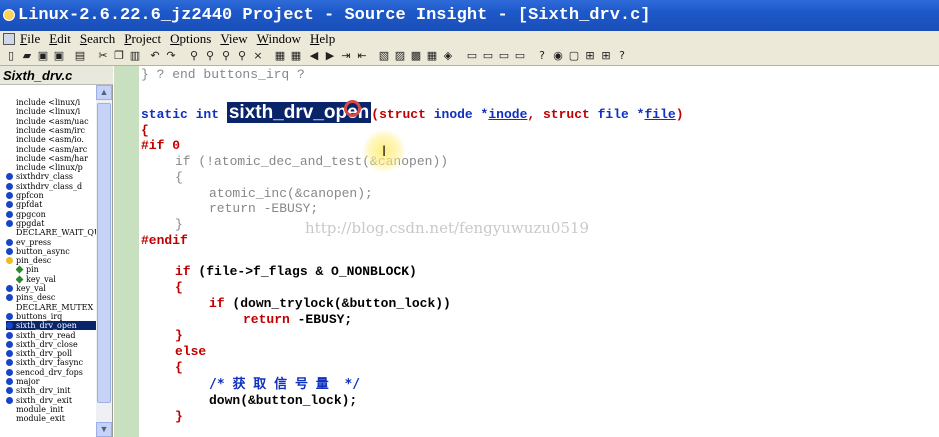 The image size is (939, 437). I want to click on symbol-label: pin_desc, so click(34, 261).